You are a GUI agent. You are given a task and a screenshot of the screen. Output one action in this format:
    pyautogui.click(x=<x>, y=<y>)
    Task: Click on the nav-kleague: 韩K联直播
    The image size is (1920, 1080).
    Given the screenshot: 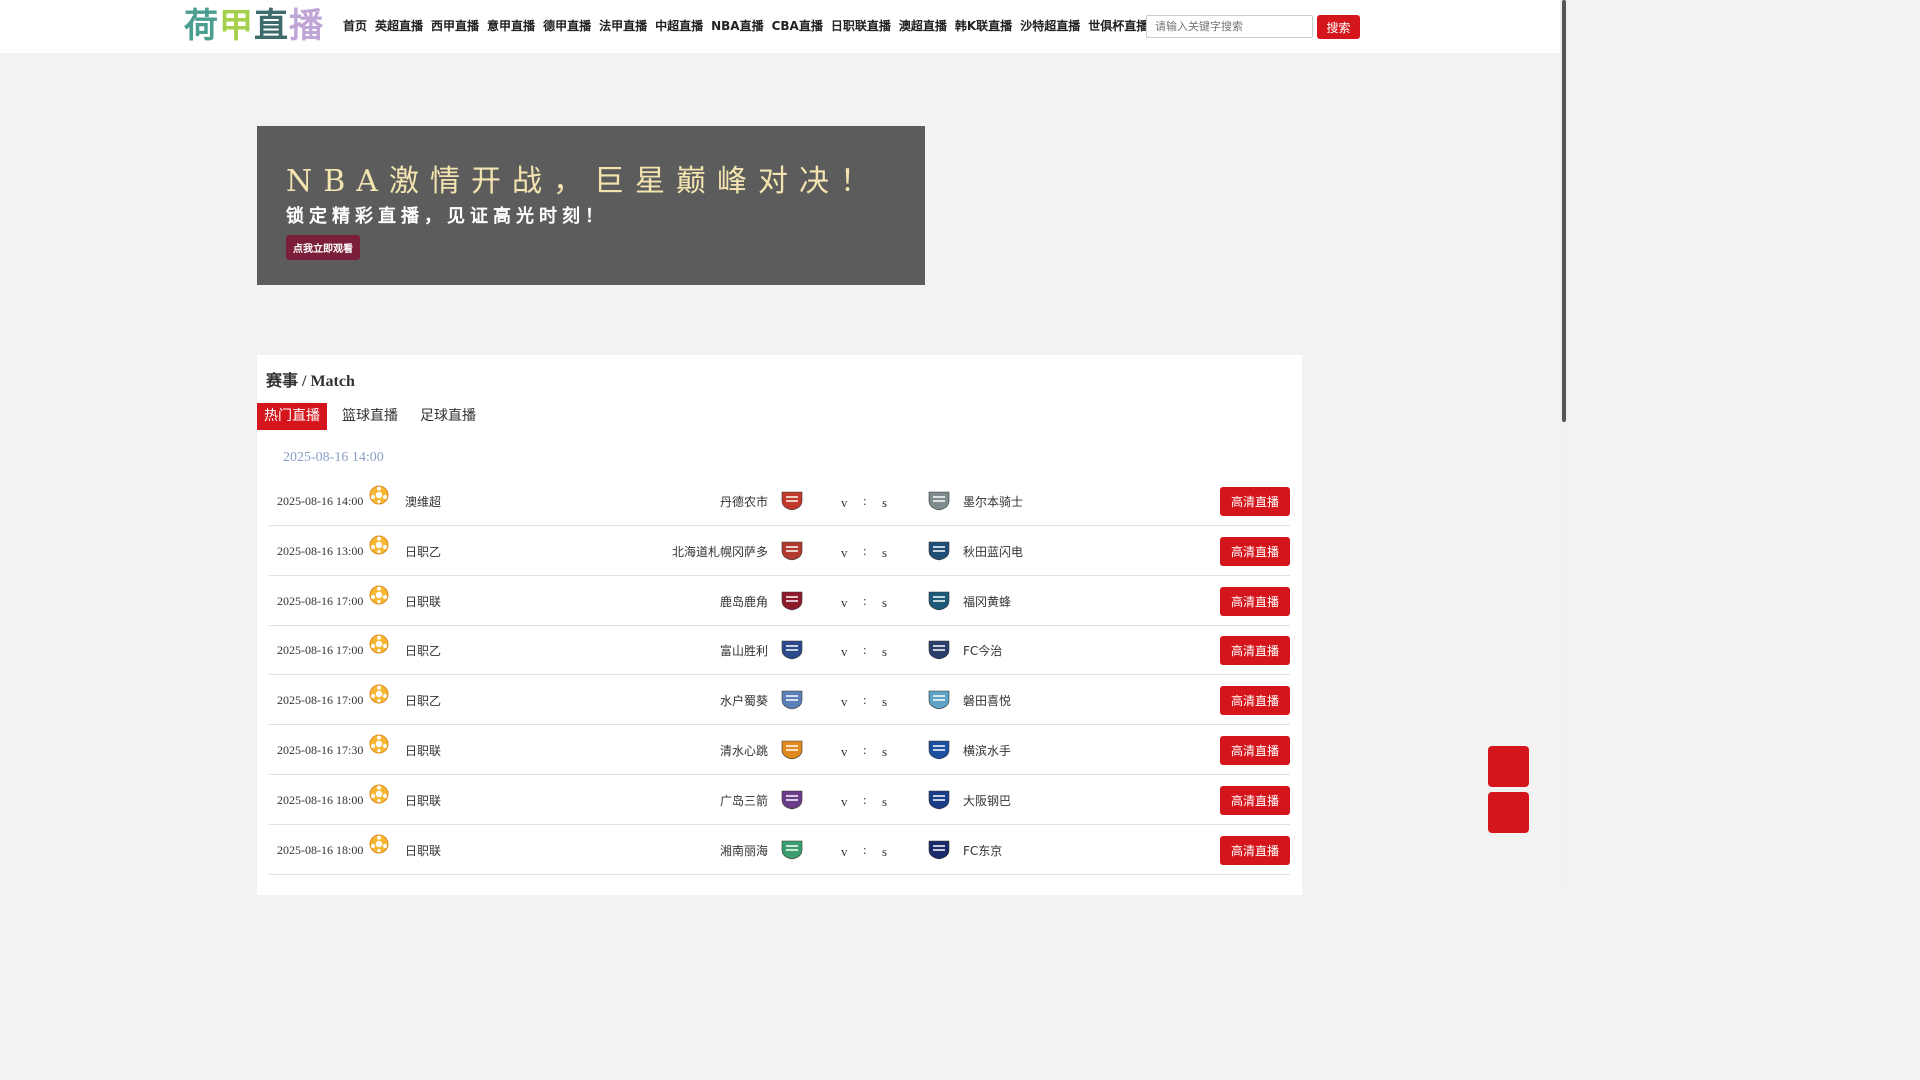 What is the action you would take?
    pyautogui.click(x=983, y=25)
    